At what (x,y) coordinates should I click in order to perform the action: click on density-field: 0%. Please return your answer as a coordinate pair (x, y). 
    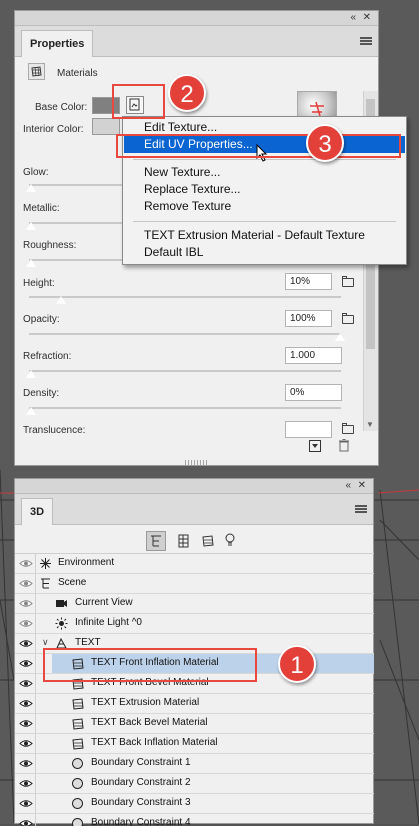
    Looking at the image, I should click on (313, 392).